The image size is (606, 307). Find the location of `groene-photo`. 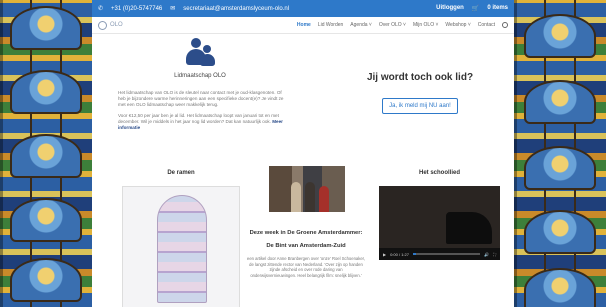

groene-photo is located at coordinates (307, 189).